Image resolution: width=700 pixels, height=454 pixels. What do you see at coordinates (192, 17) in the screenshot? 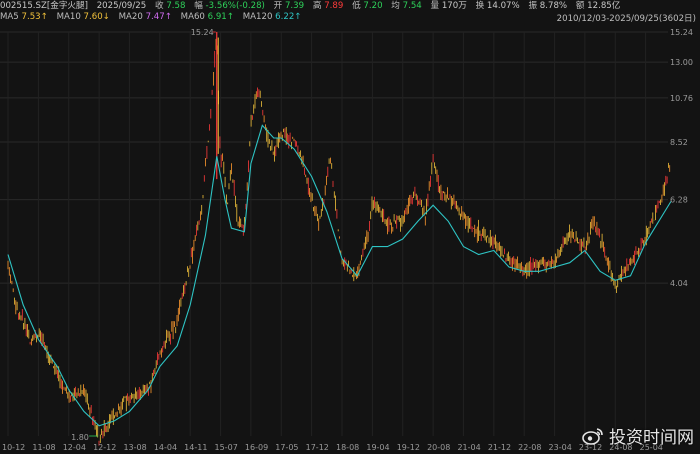
I see `ma60-label: MA60` at bounding box center [192, 17].